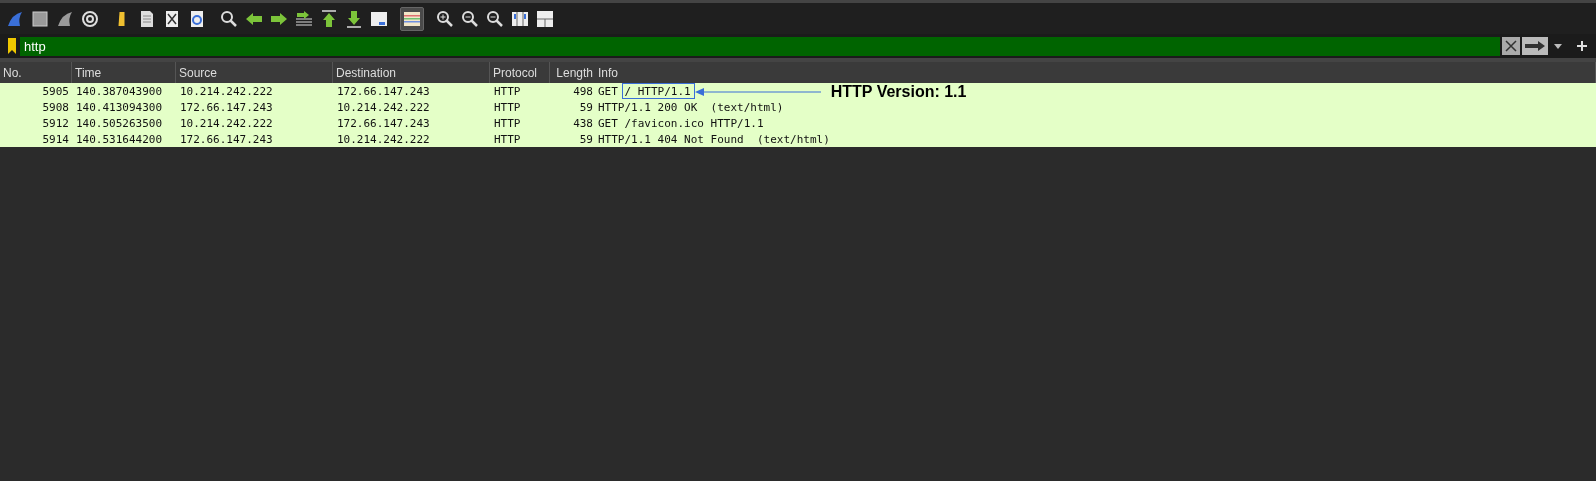 This screenshot has height=481, width=1596. Describe the element at coordinates (55, 139) in the screenshot. I see `table-cell: 5914` at that location.